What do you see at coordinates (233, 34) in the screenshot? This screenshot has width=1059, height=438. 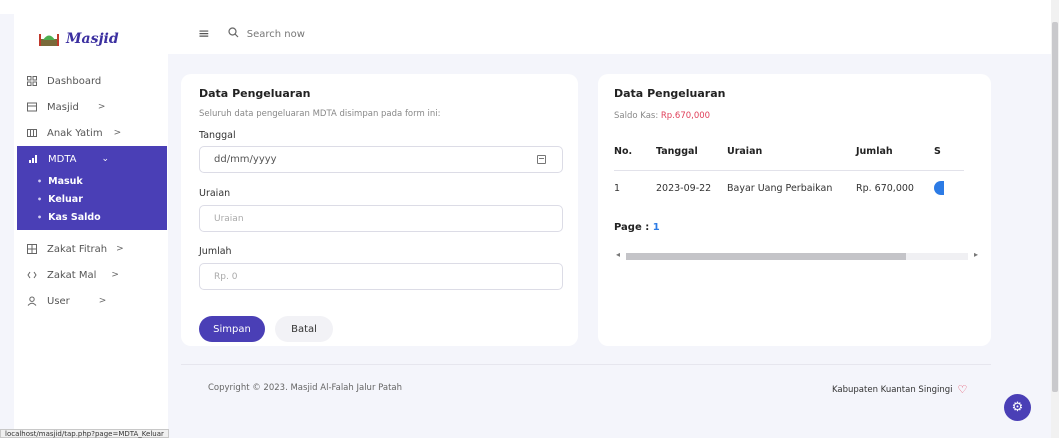 I see `search-icon` at bounding box center [233, 34].